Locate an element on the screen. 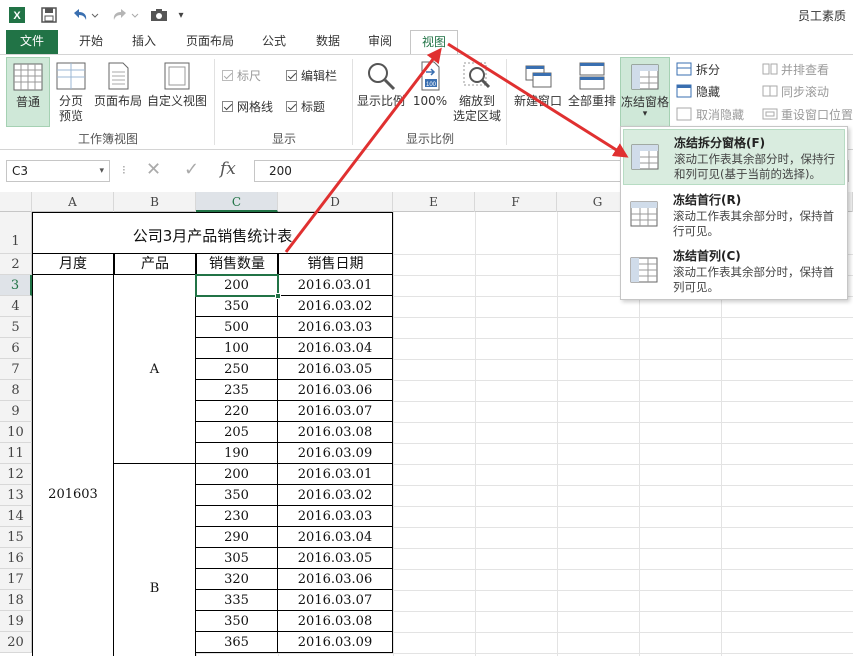 The width and height of the screenshot is (853, 656). arrow-to-freeze-item is located at coordinates (538, 100).